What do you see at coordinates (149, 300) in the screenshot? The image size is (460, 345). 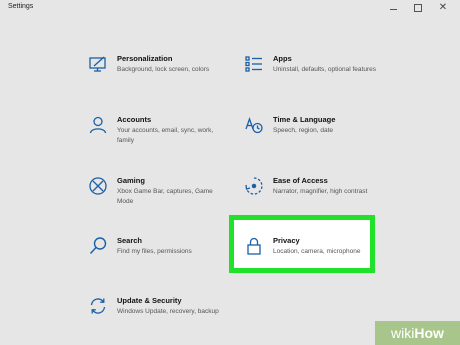 I see `tile-title: Update & Security` at bounding box center [149, 300].